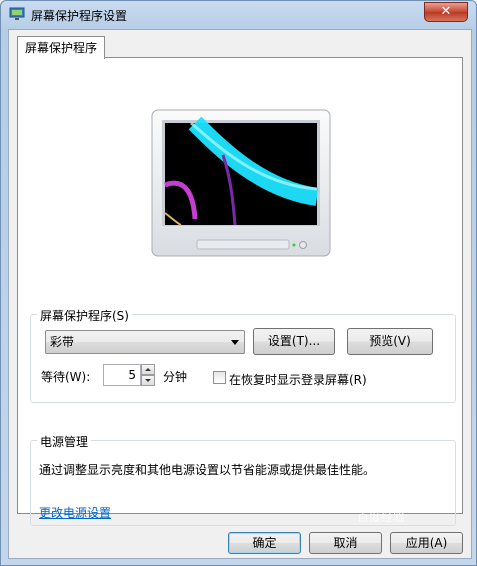 This screenshot has width=477, height=566. What do you see at coordinates (145, 342) in the screenshot?
I see `screensaver-select: 彩带` at bounding box center [145, 342].